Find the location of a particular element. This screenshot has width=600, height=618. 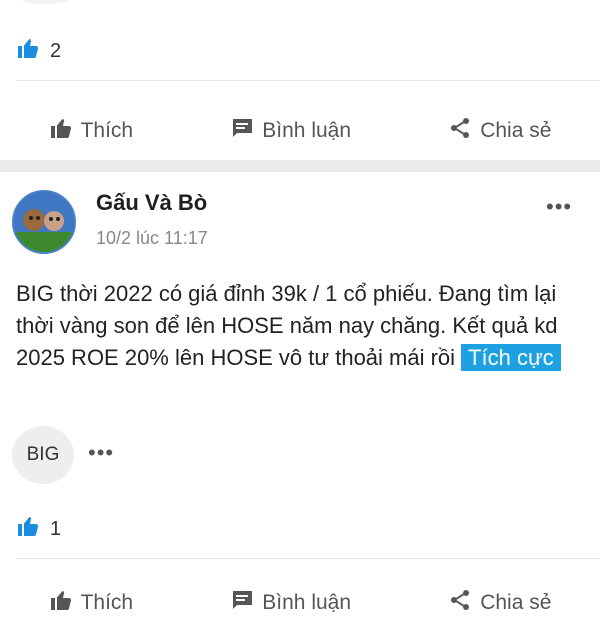

like-count: 1 is located at coordinates (56, 528).